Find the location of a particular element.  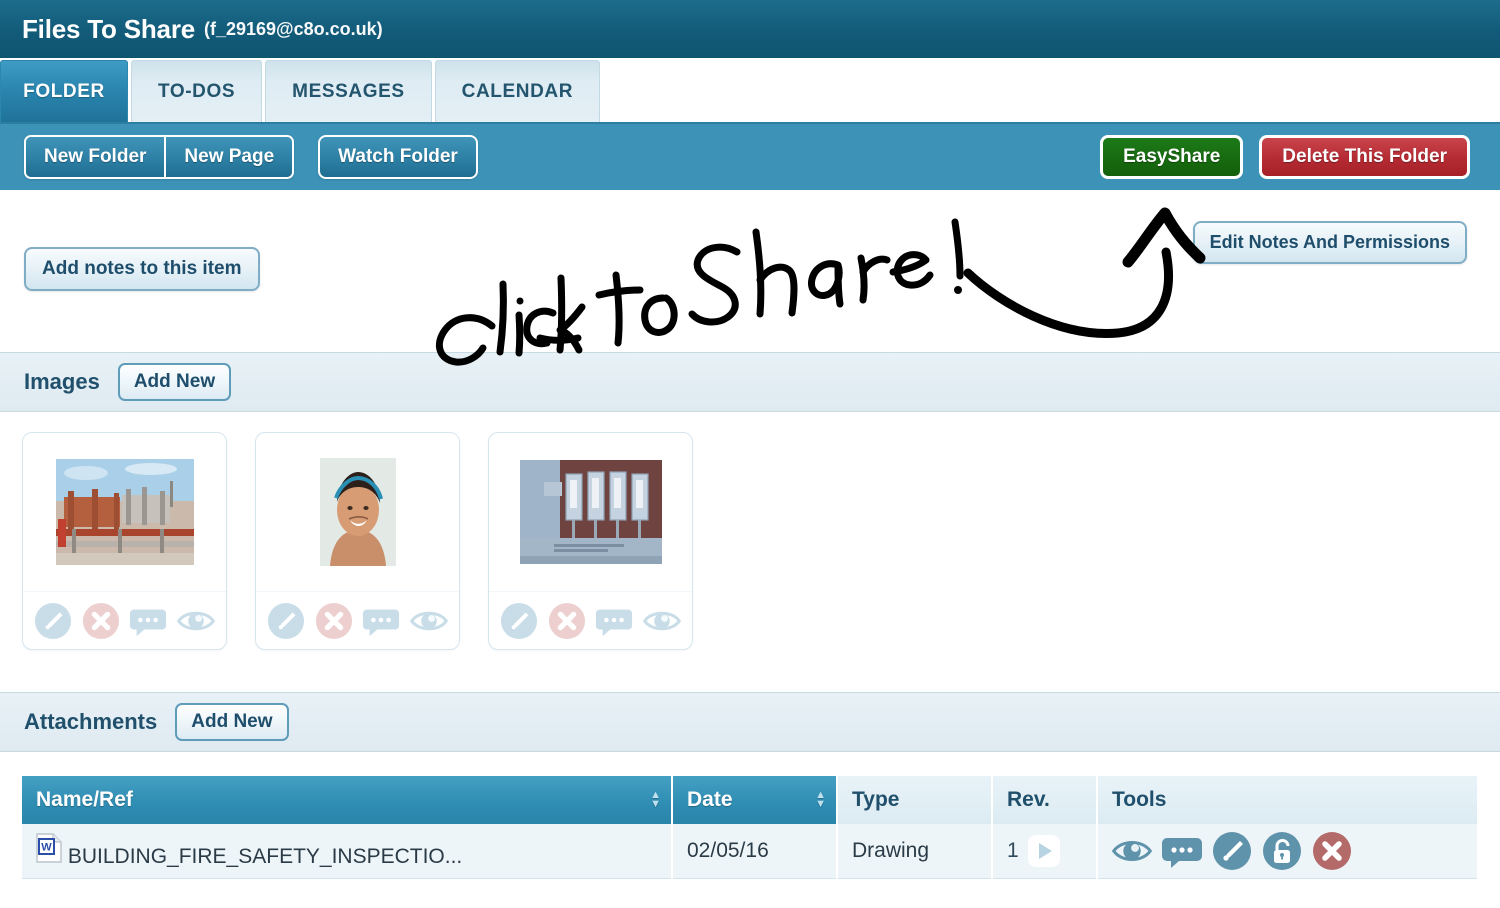

column-header-name-ref: Name/Ref ▲ ▼ is located at coordinates (347, 800).